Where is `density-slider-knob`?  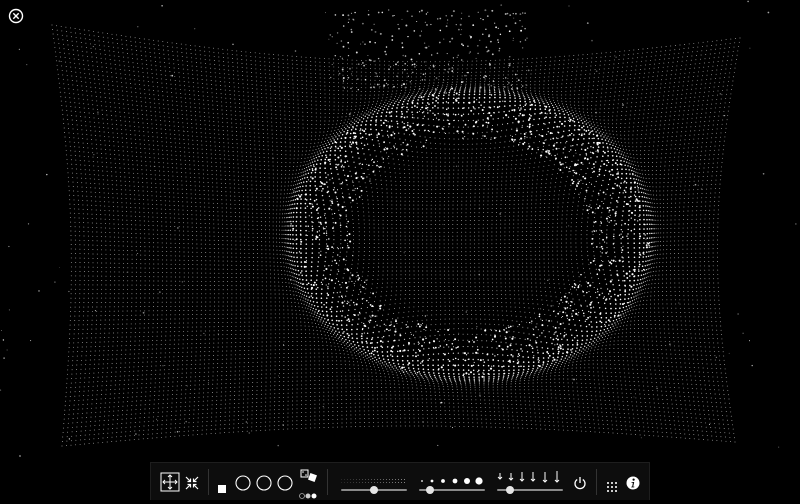 density-slider-knob is located at coordinates (374, 490).